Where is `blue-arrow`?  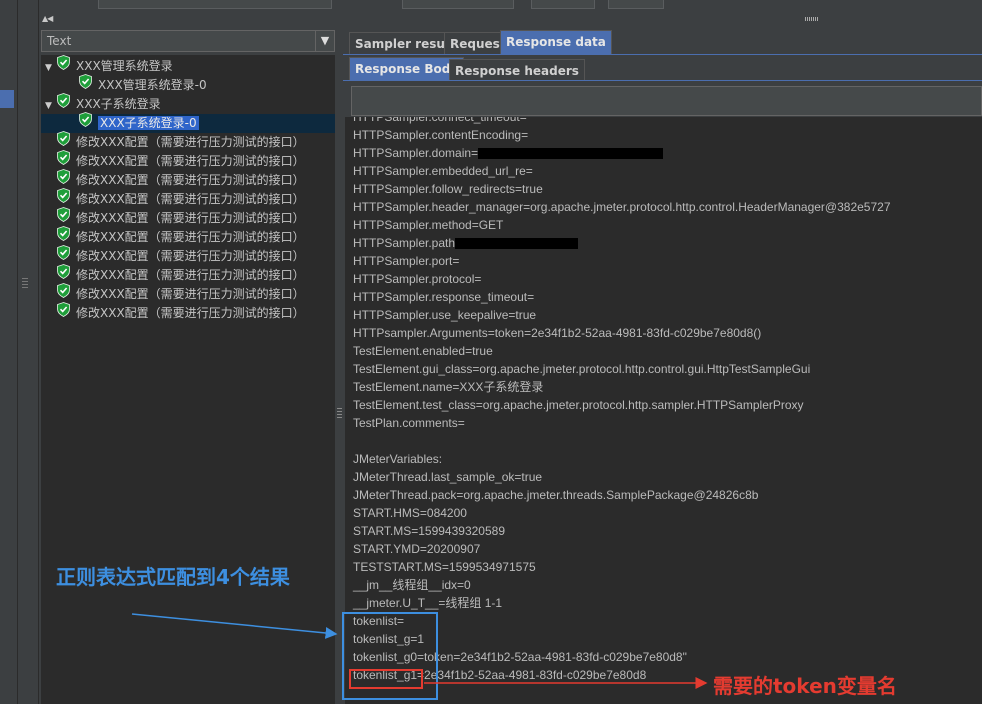 blue-arrow is located at coordinates (234, 626).